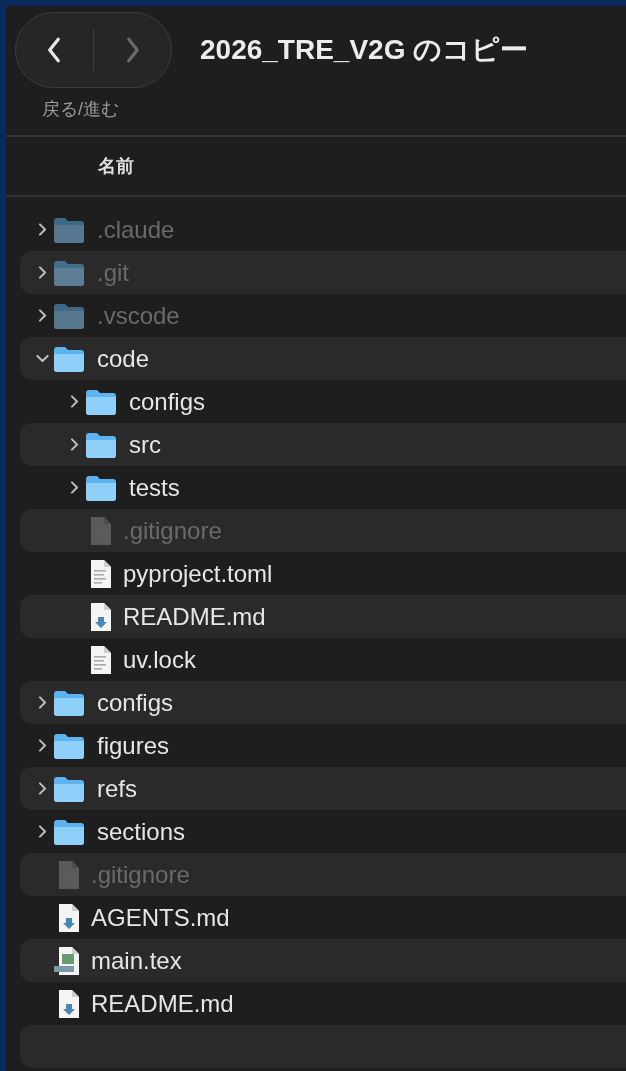  I want to click on file-row: code, so click(323, 358).